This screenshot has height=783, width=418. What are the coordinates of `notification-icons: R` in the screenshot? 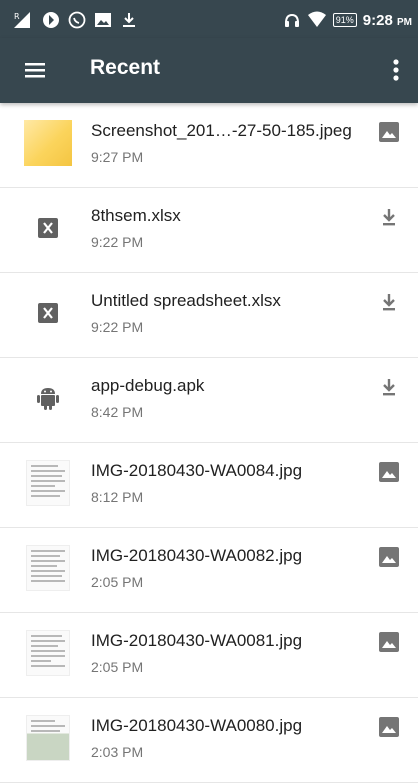 It's located at (75, 20).